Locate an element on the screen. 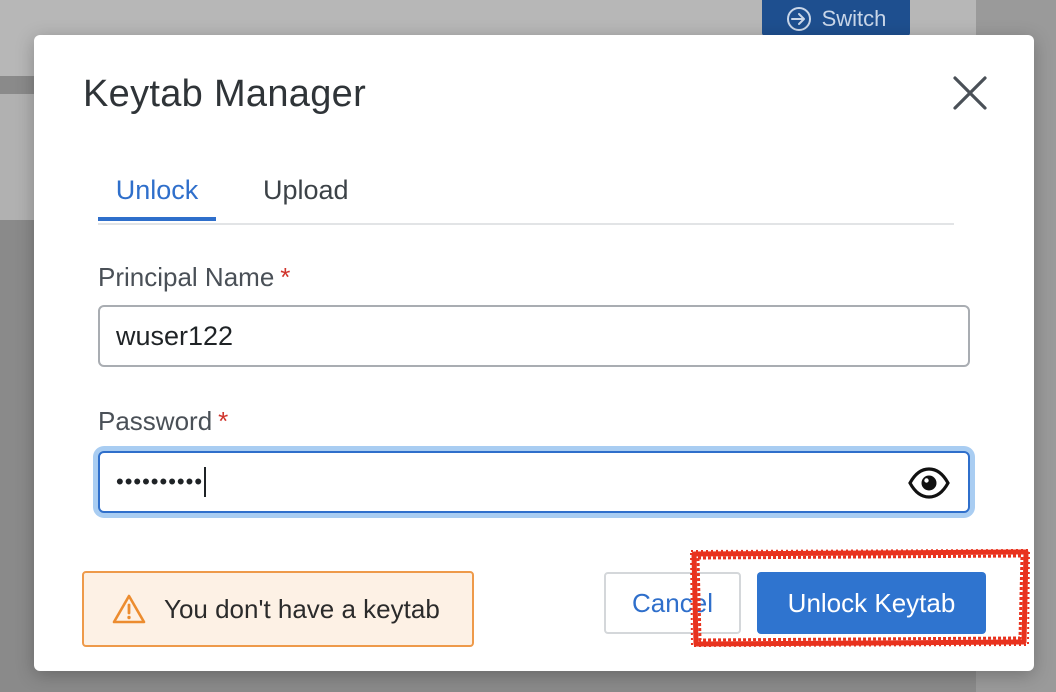 Image resolution: width=1056 pixels, height=692 pixels. no-keytab-alert: You don't have a keytab is located at coordinates (278, 609).